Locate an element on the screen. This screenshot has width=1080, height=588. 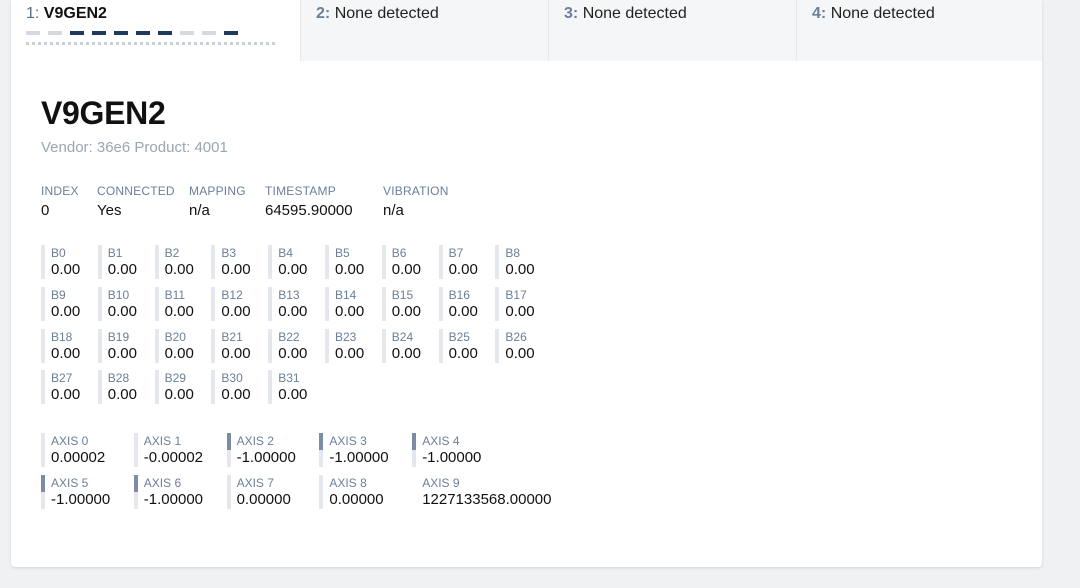
button-label: B5 is located at coordinates (342, 253).